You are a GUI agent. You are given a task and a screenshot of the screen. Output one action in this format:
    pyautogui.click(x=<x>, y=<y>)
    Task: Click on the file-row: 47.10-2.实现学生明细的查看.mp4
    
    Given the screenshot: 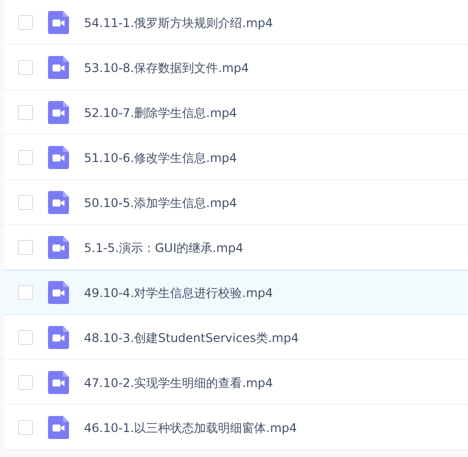 What is the action you would take?
    pyautogui.click(x=236, y=382)
    